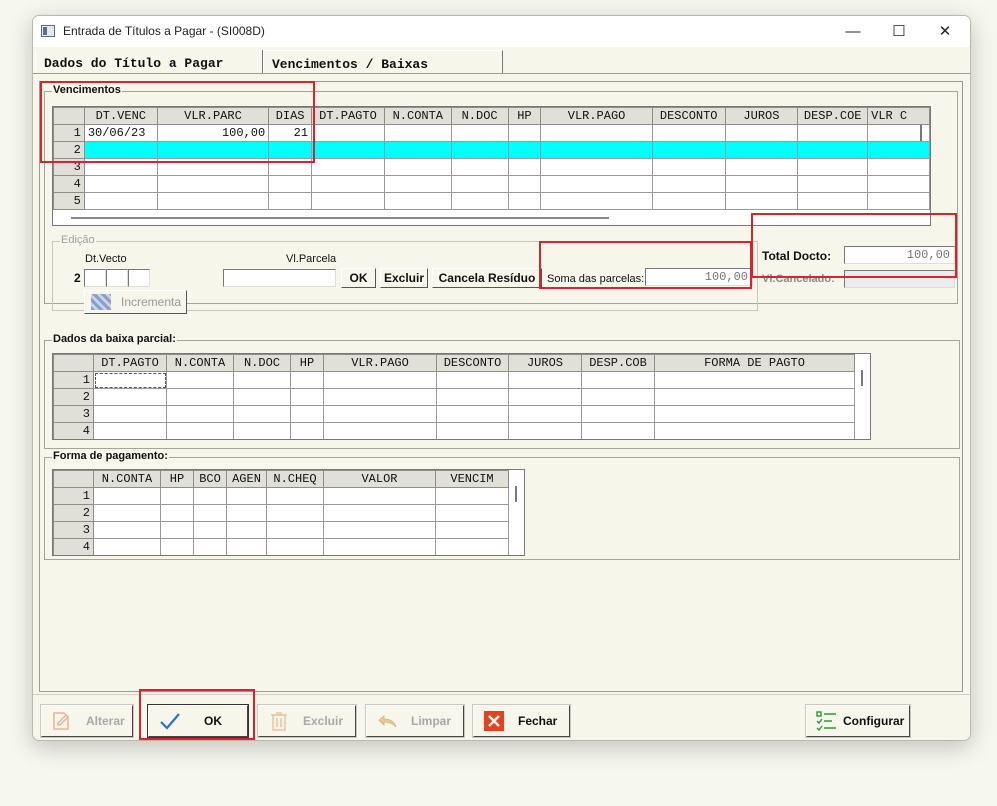  I want to click on dt-vecto-year-field, so click(139, 278).